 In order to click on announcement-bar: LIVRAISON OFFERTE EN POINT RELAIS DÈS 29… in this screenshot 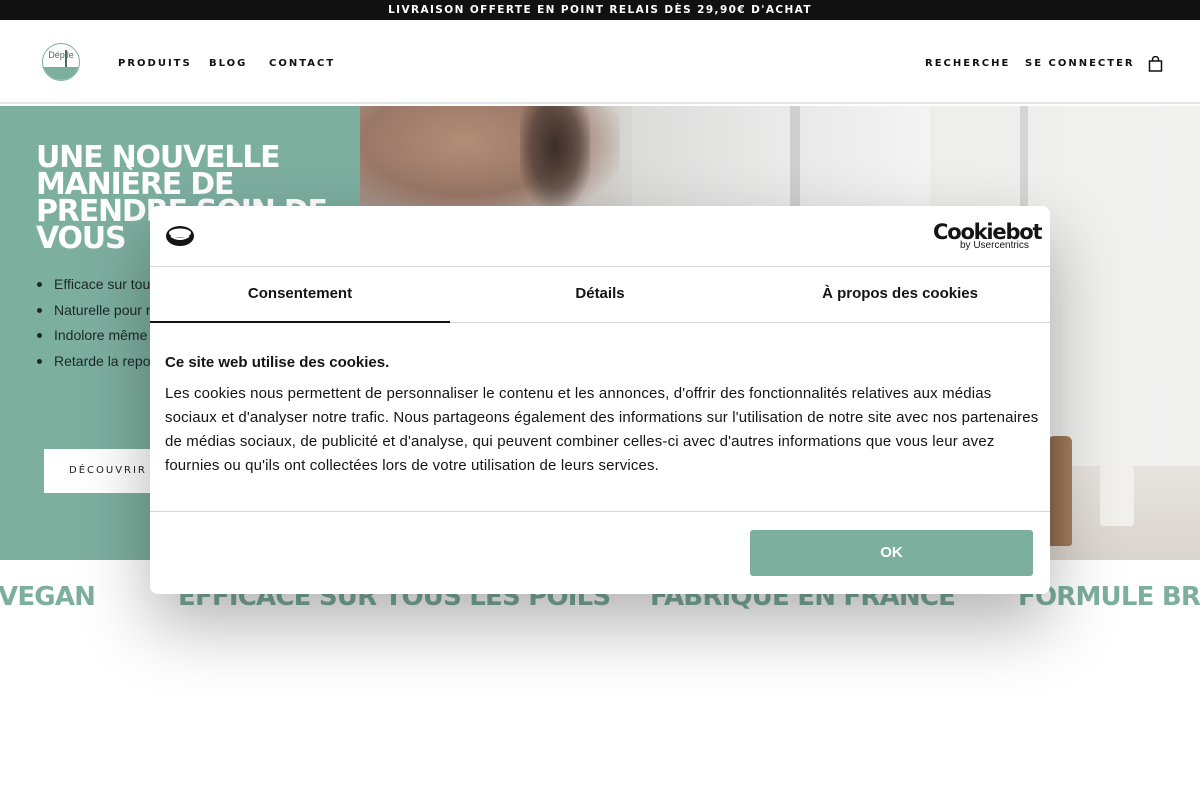, I will do `click(600, 10)`.